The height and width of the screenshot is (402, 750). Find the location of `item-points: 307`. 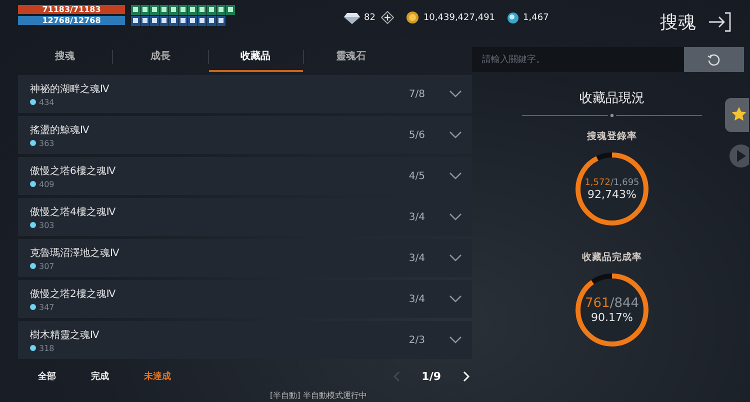

item-points: 307 is located at coordinates (46, 266).